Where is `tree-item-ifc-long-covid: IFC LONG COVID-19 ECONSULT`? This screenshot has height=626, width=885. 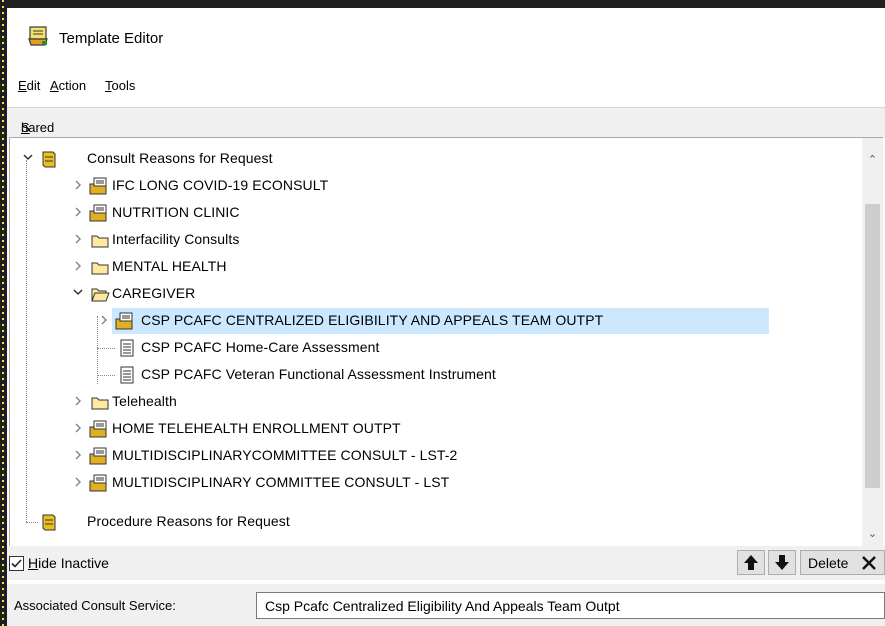
tree-item-ifc-long-covid: IFC LONG COVID-19 ECONSULT is located at coordinates (436, 186).